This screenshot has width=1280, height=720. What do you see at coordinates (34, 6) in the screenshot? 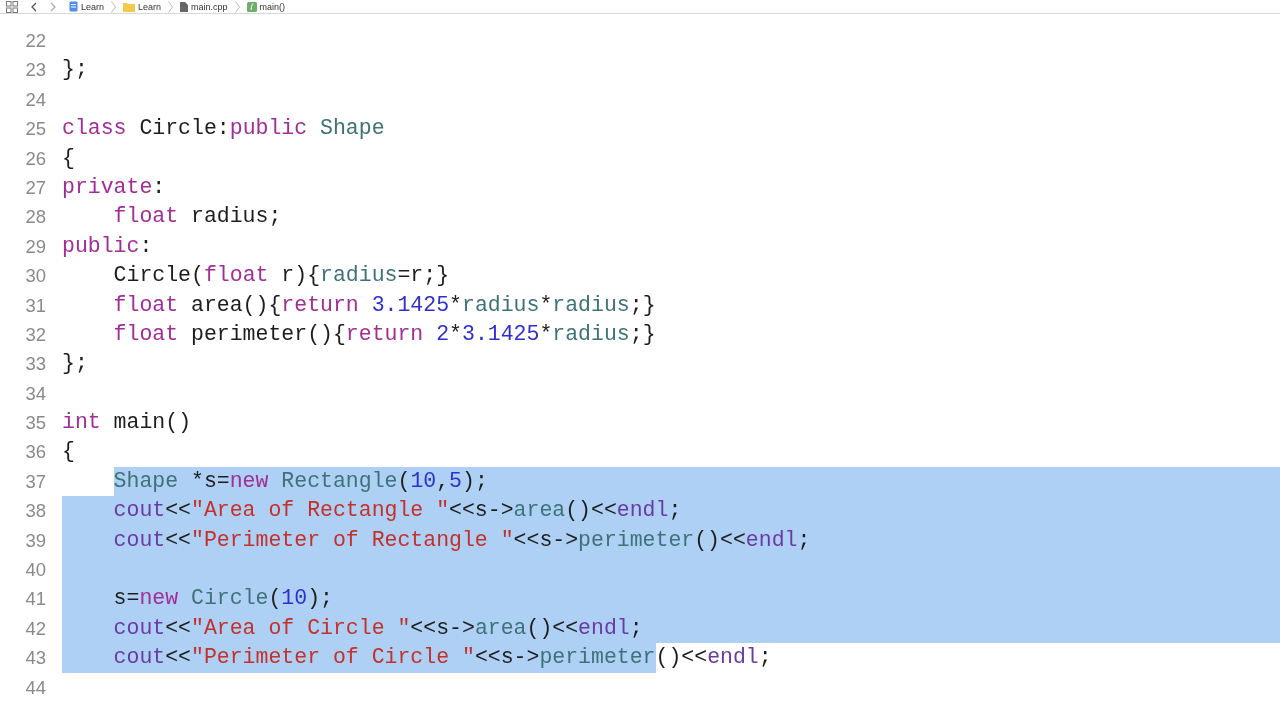
I see `back-icon` at bounding box center [34, 6].